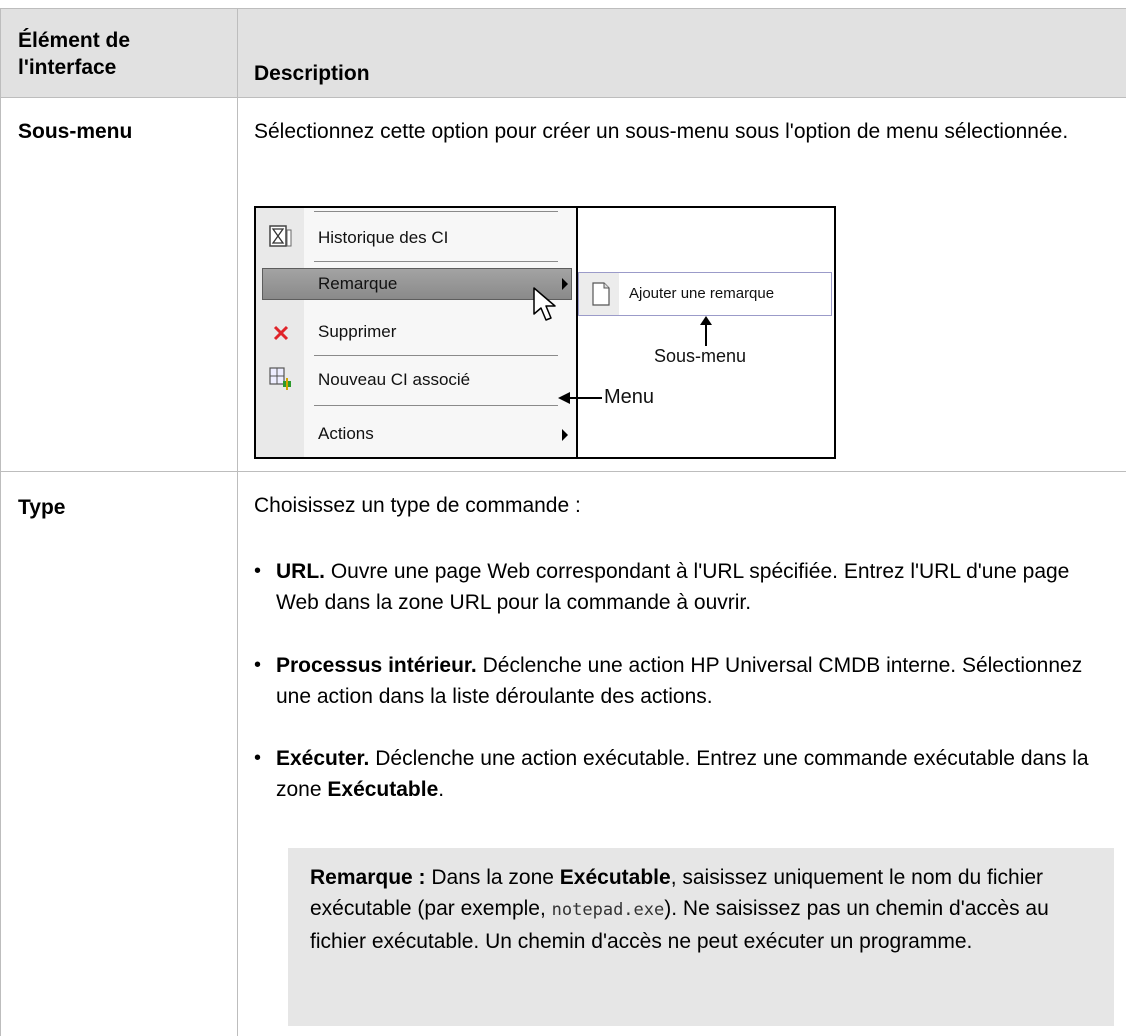 Image resolution: width=1126 pixels, height=1036 pixels. Describe the element at coordinates (615, 877) in the screenshot. I see `note-bold-executable: Exécutable` at that location.